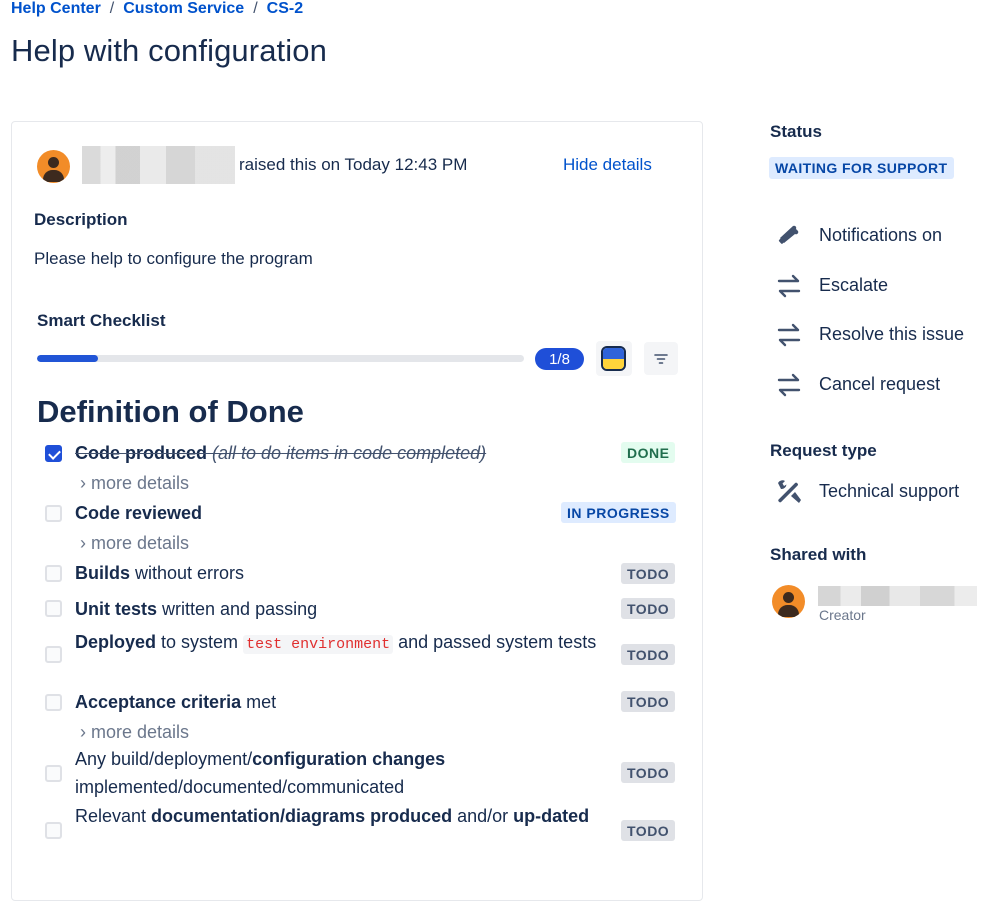  I want to click on request-type-label: Request type, so click(823, 450).